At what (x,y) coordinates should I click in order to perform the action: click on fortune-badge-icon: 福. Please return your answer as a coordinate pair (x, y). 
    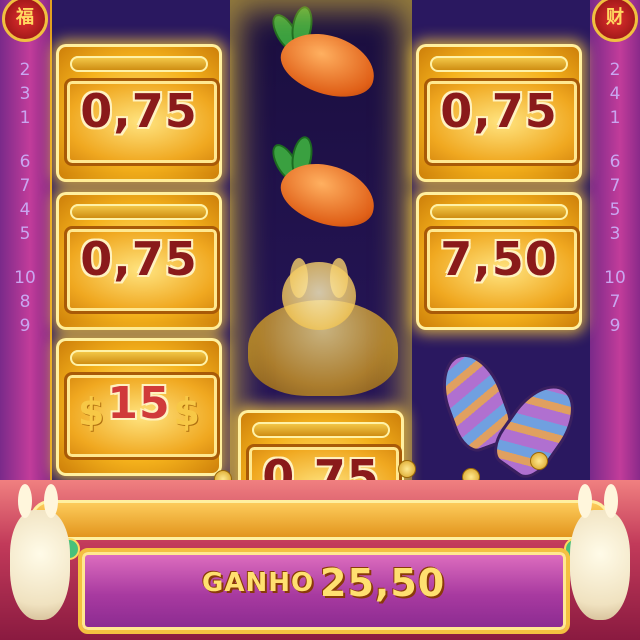
    Looking at the image, I should click on (25, 21).